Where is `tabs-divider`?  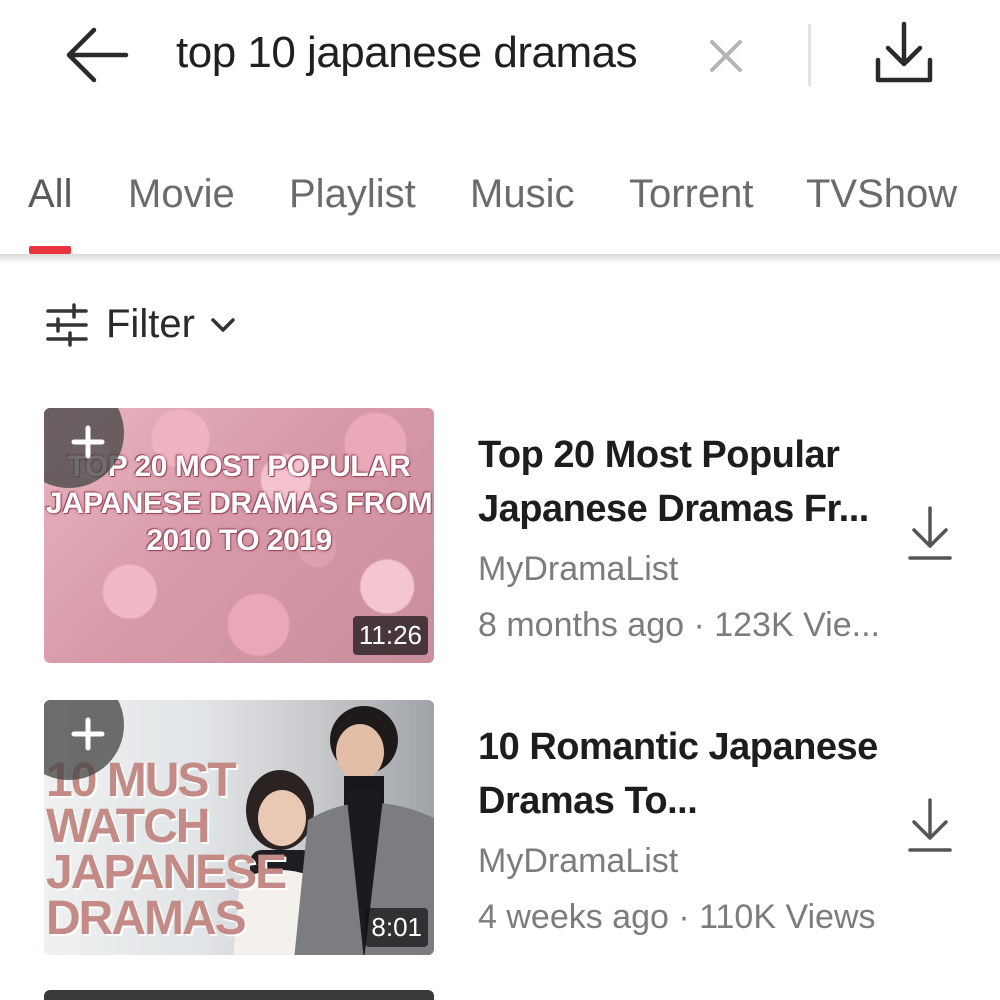
tabs-divider is located at coordinates (500, 259).